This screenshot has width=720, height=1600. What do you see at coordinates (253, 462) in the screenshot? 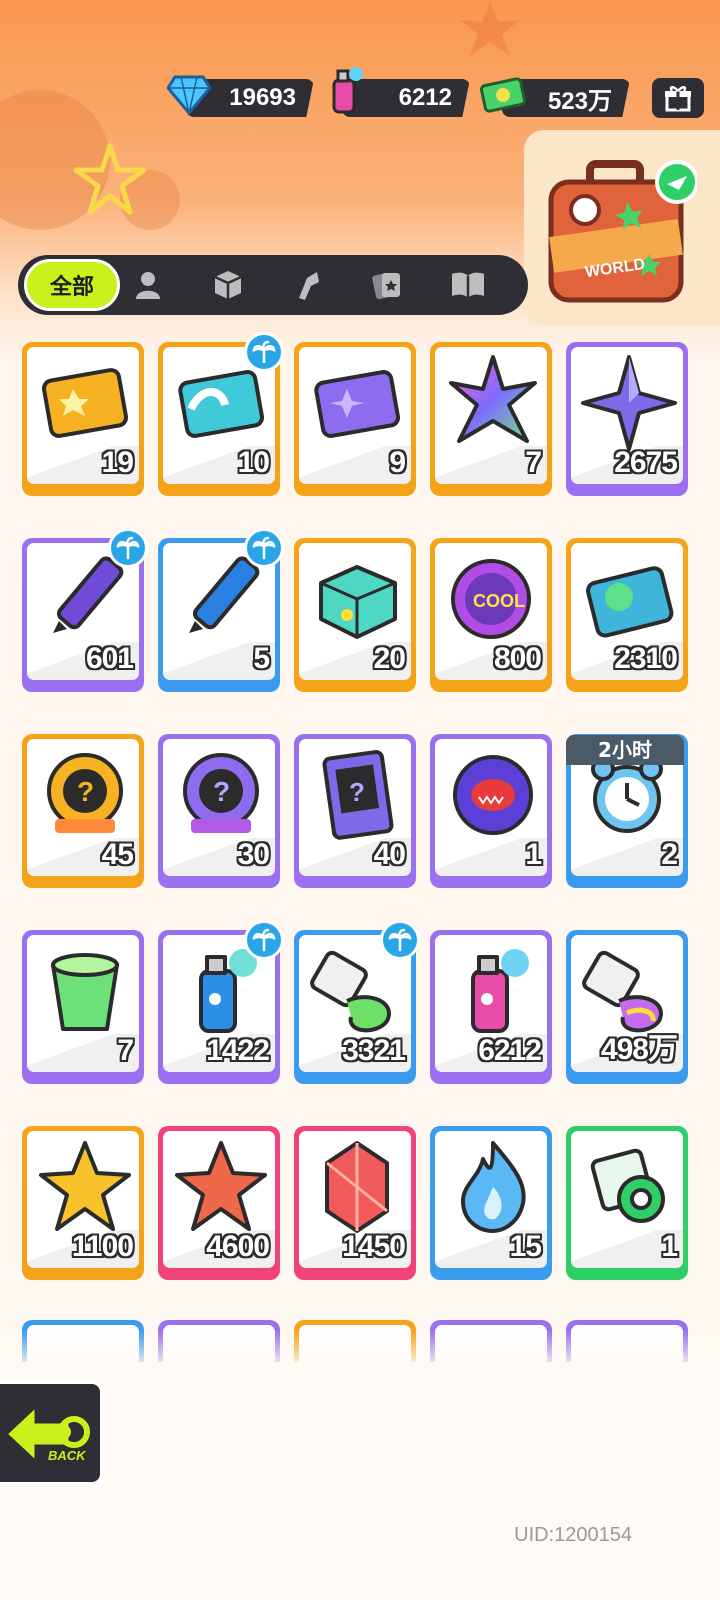
I see `item-quantity: 10` at bounding box center [253, 462].